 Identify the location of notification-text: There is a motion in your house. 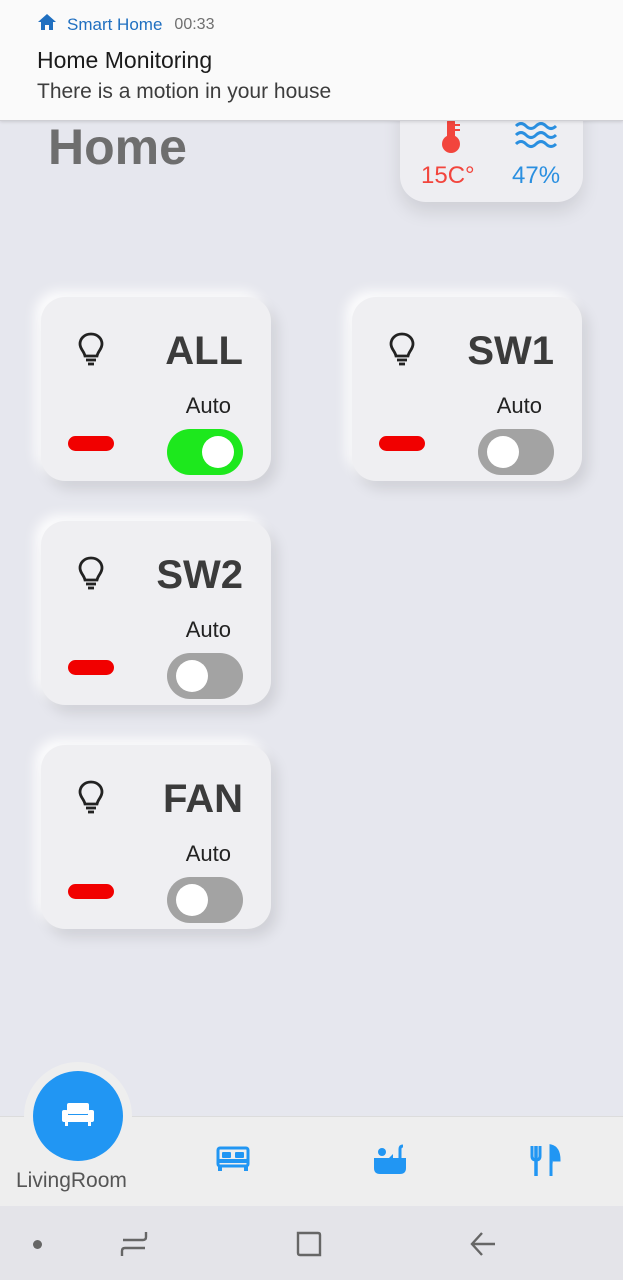
(184, 91).